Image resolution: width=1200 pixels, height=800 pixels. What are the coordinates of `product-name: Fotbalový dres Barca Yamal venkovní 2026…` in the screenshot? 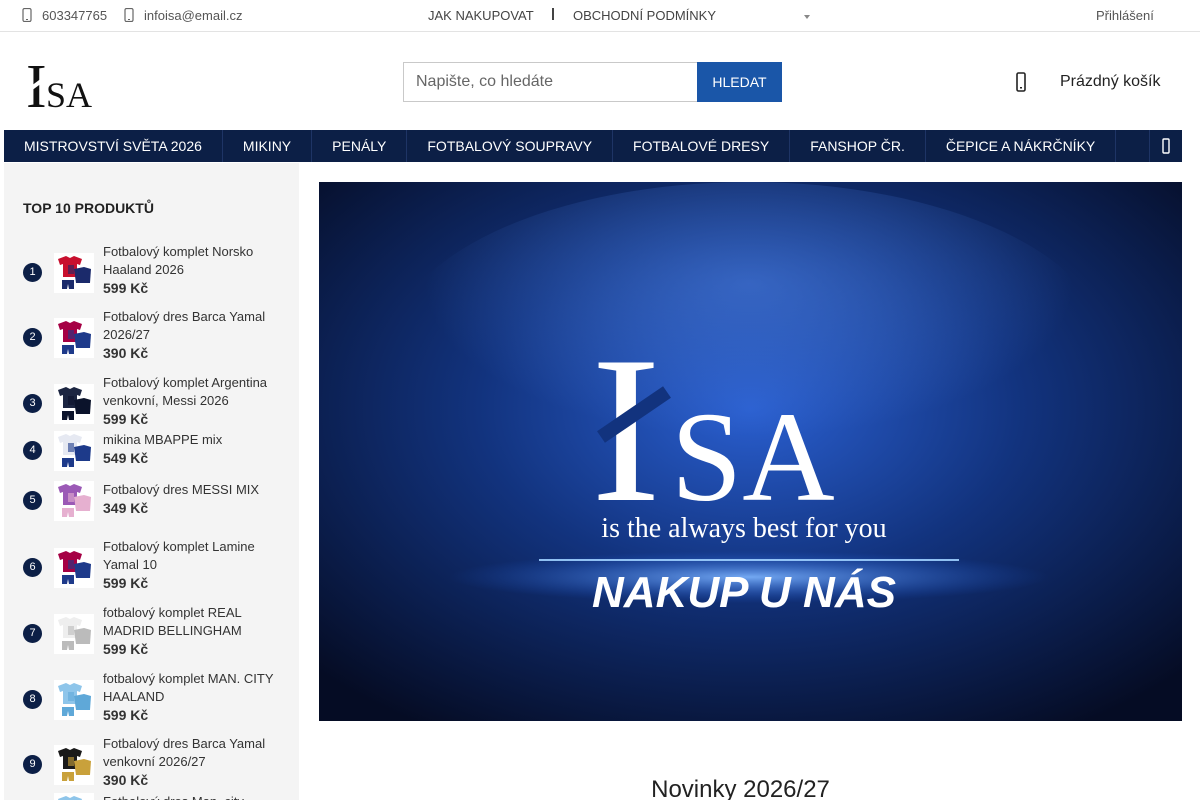 It's located at (195, 753).